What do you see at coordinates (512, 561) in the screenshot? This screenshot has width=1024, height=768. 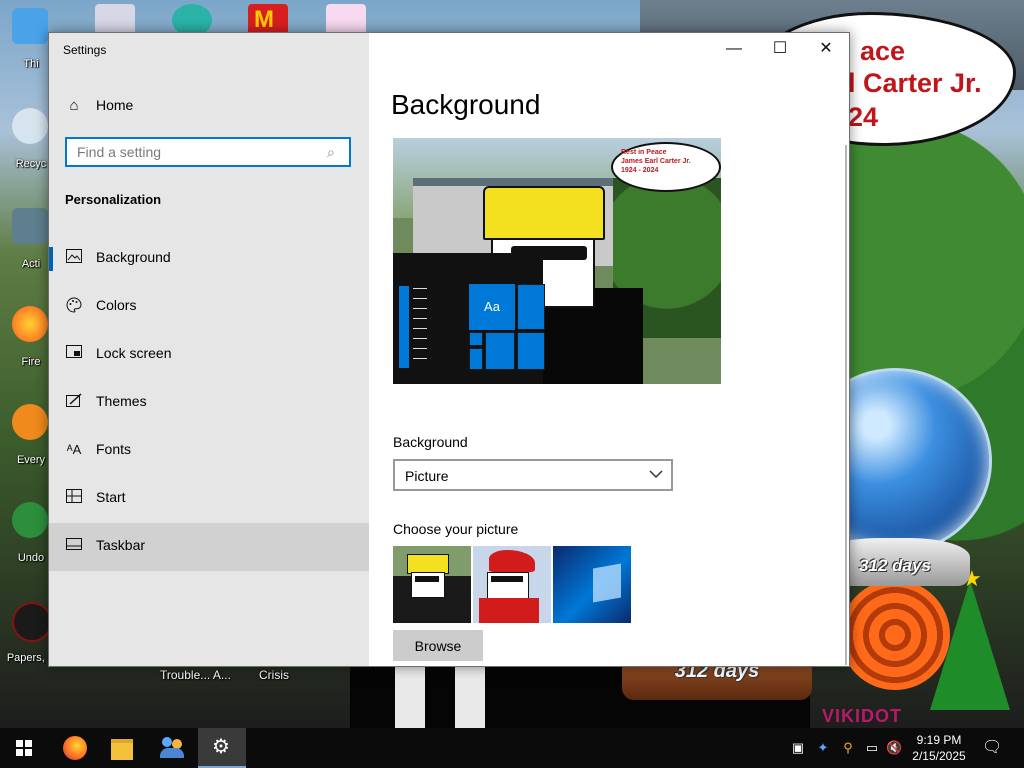 I see `thumb-santa-hat` at bounding box center [512, 561].